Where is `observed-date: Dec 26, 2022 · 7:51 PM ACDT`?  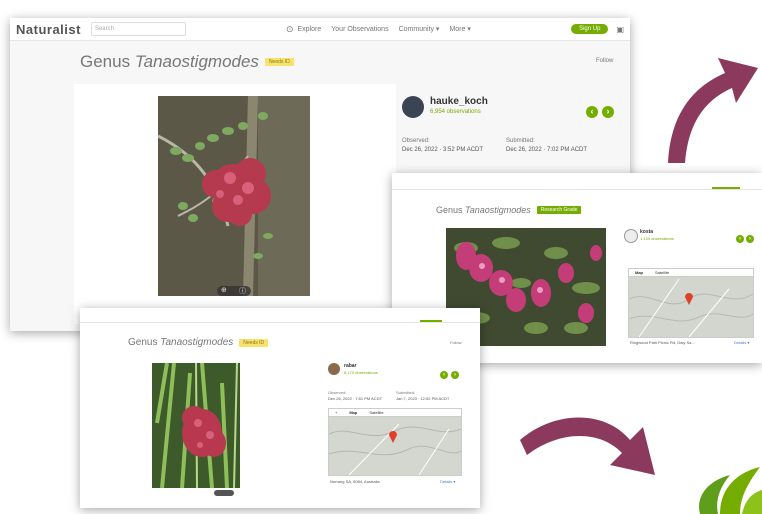 observed-date: Dec 26, 2022 · 7:51 PM ACDT is located at coordinates (355, 398).